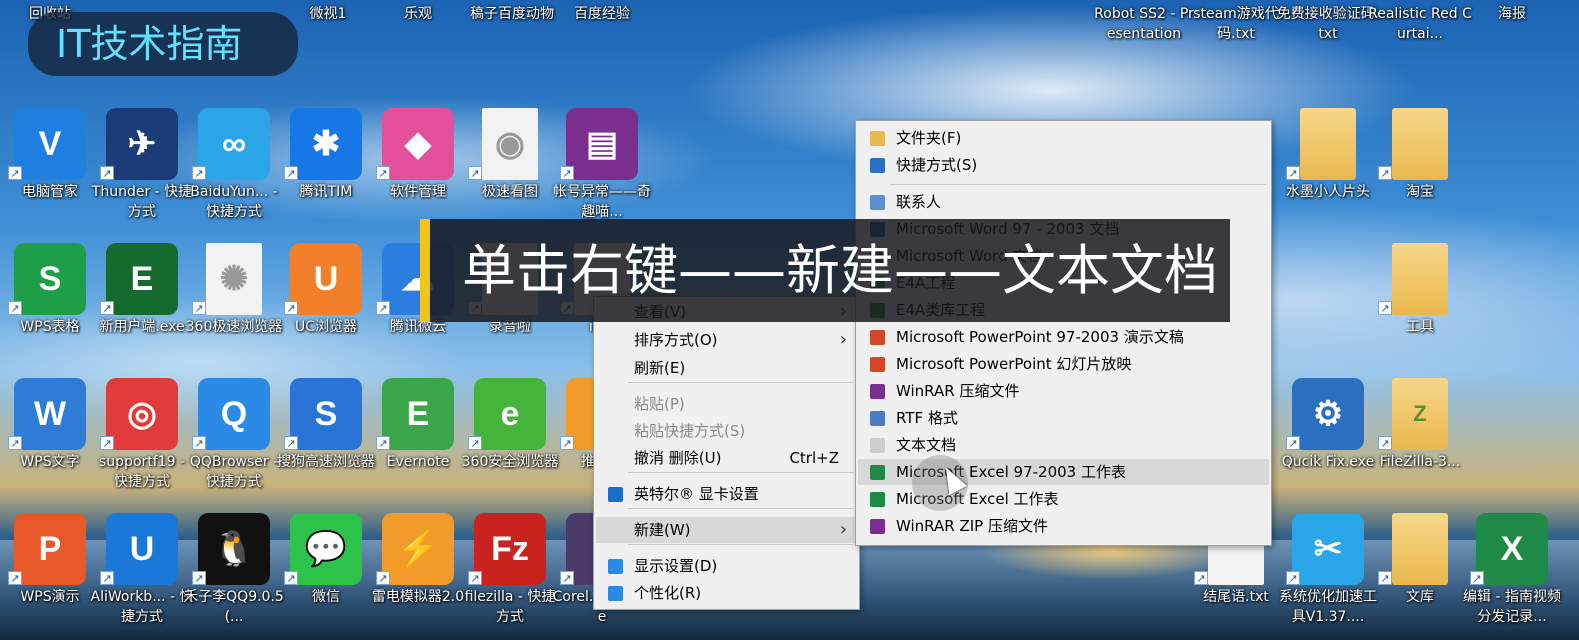  What do you see at coordinates (326, 443) in the screenshot?
I see `desktop-icon: S ↗ 搜狗高速浏览器` at bounding box center [326, 443].